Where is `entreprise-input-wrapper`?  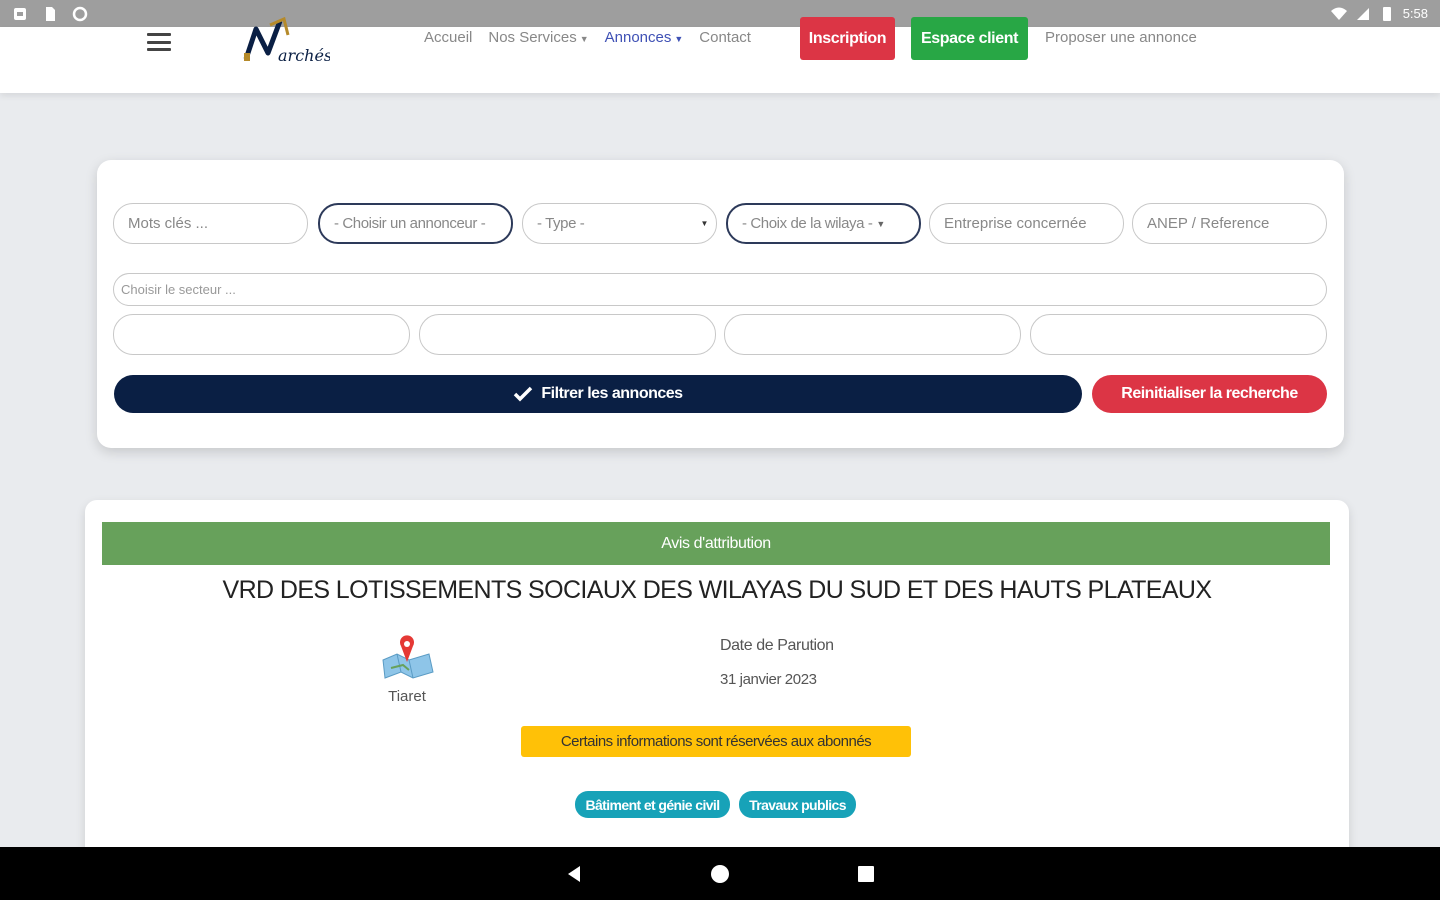 entreprise-input-wrapper is located at coordinates (1026, 223).